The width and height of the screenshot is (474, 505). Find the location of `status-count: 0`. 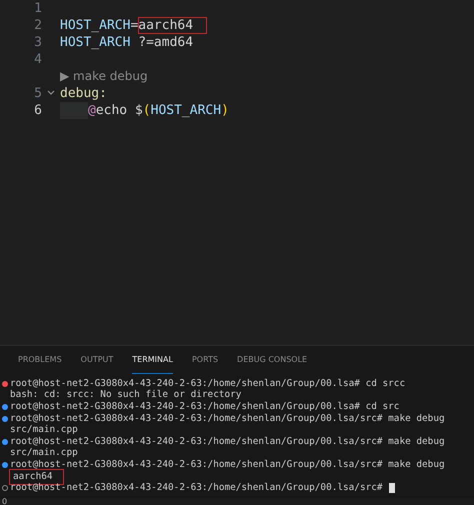

status-count: 0 is located at coordinates (5, 501).